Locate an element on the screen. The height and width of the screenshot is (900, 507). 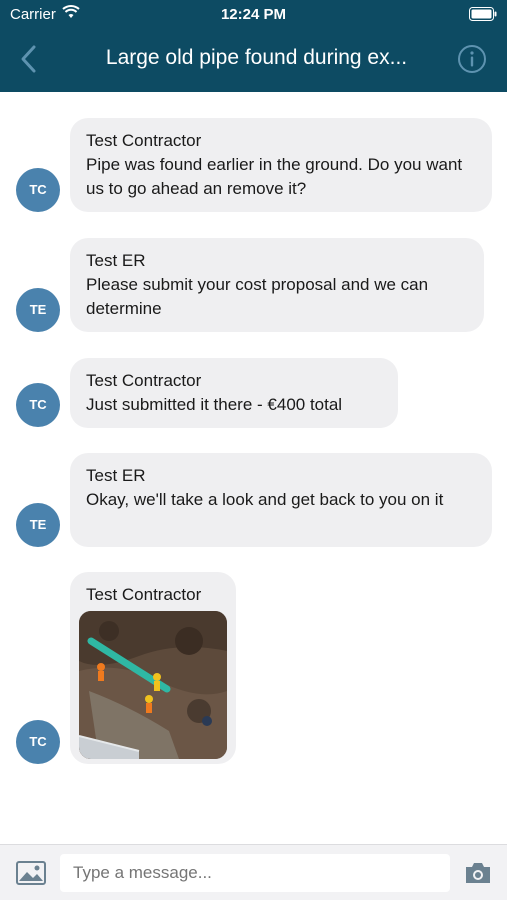
message-input is located at coordinates (255, 873).